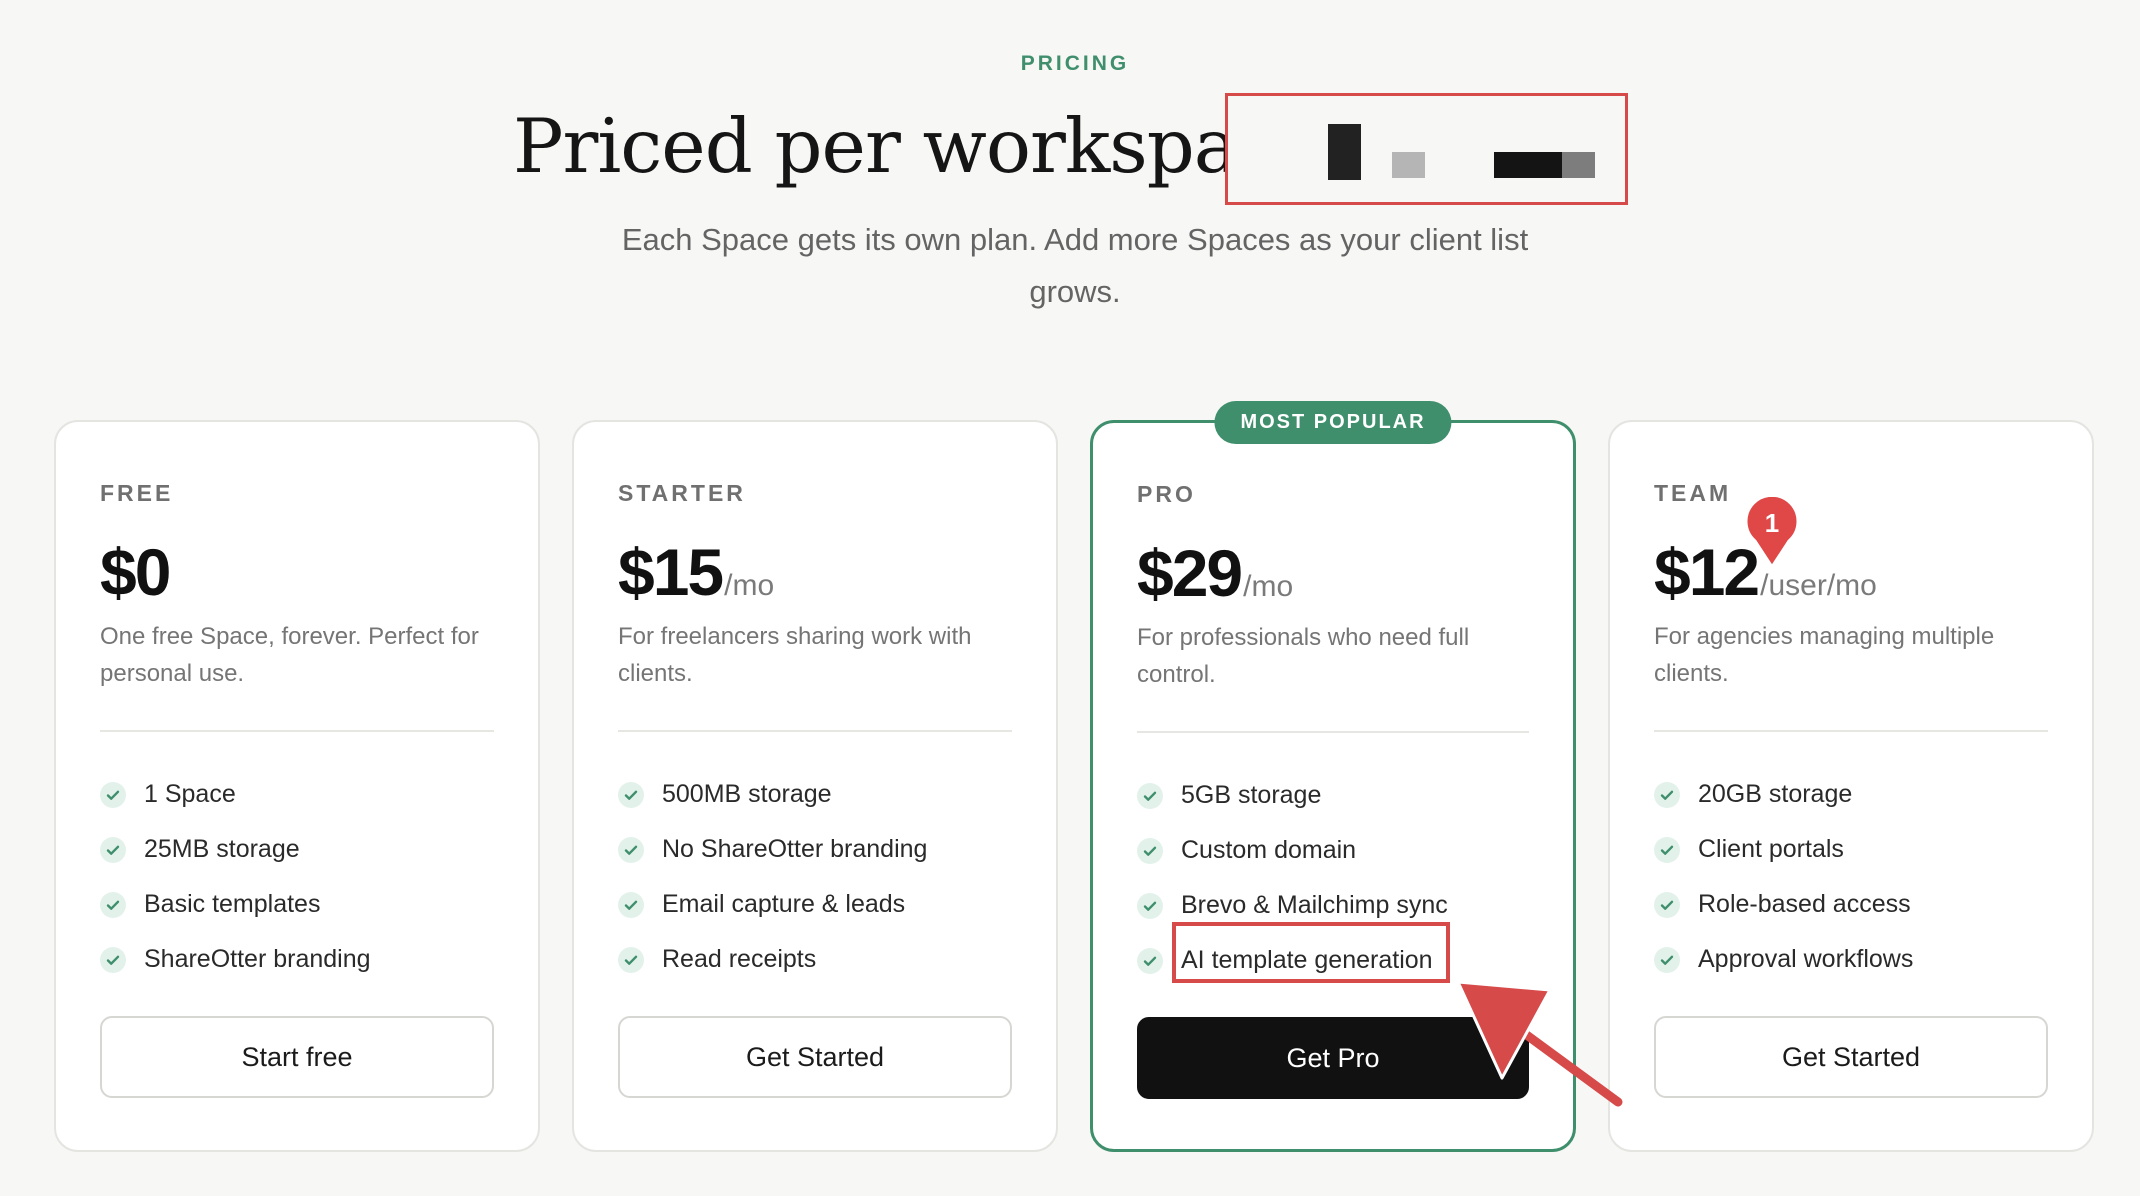 The height and width of the screenshot is (1196, 2140). I want to click on feature-label: 1 Space, so click(190, 794).